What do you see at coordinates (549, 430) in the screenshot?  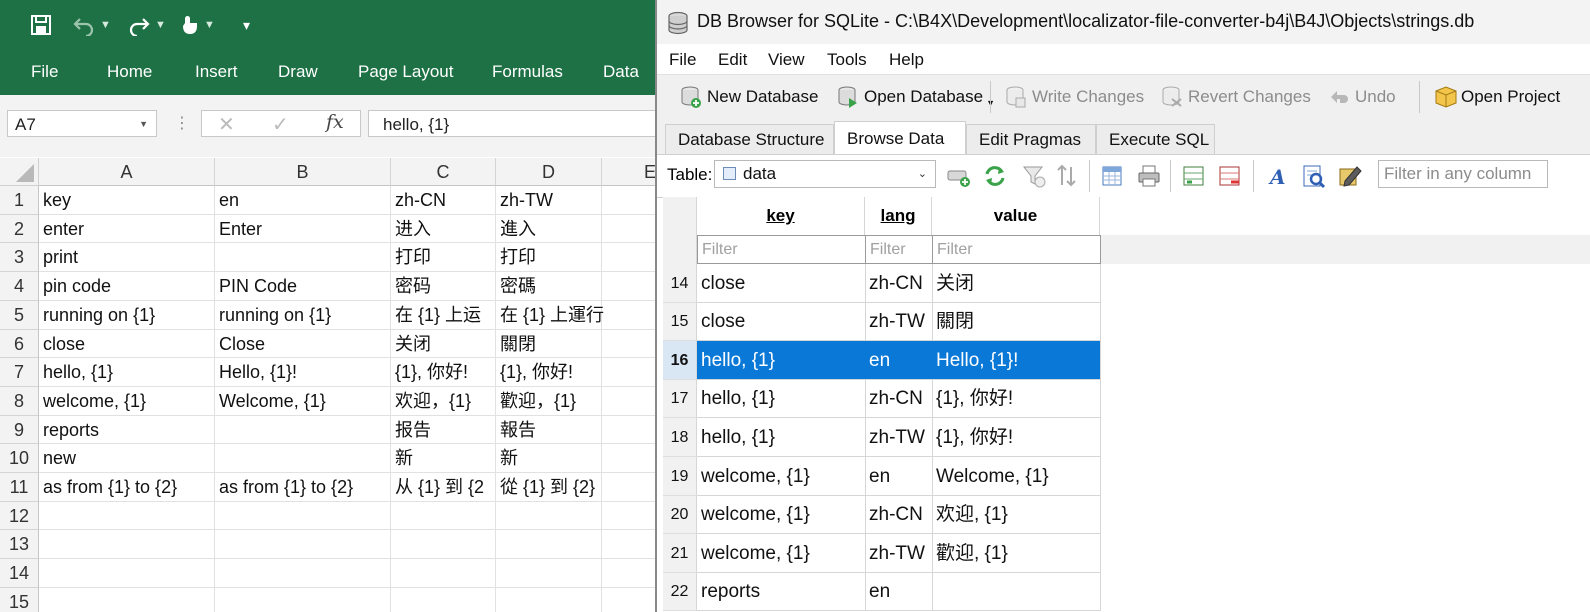 I see `sheet-cell: 報告` at bounding box center [549, 430].